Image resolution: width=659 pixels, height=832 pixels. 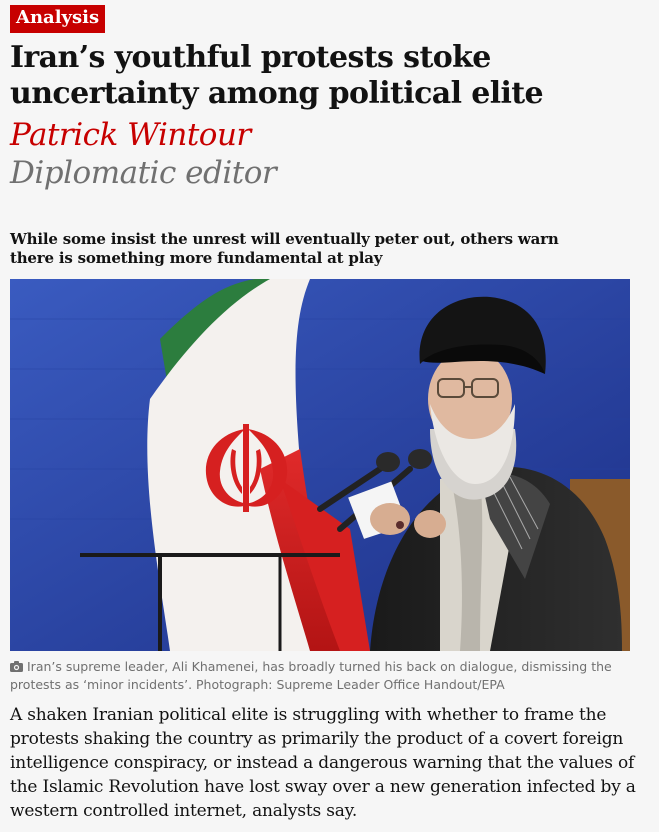 I want to click on camera-icon, so click(x=16, y=667).